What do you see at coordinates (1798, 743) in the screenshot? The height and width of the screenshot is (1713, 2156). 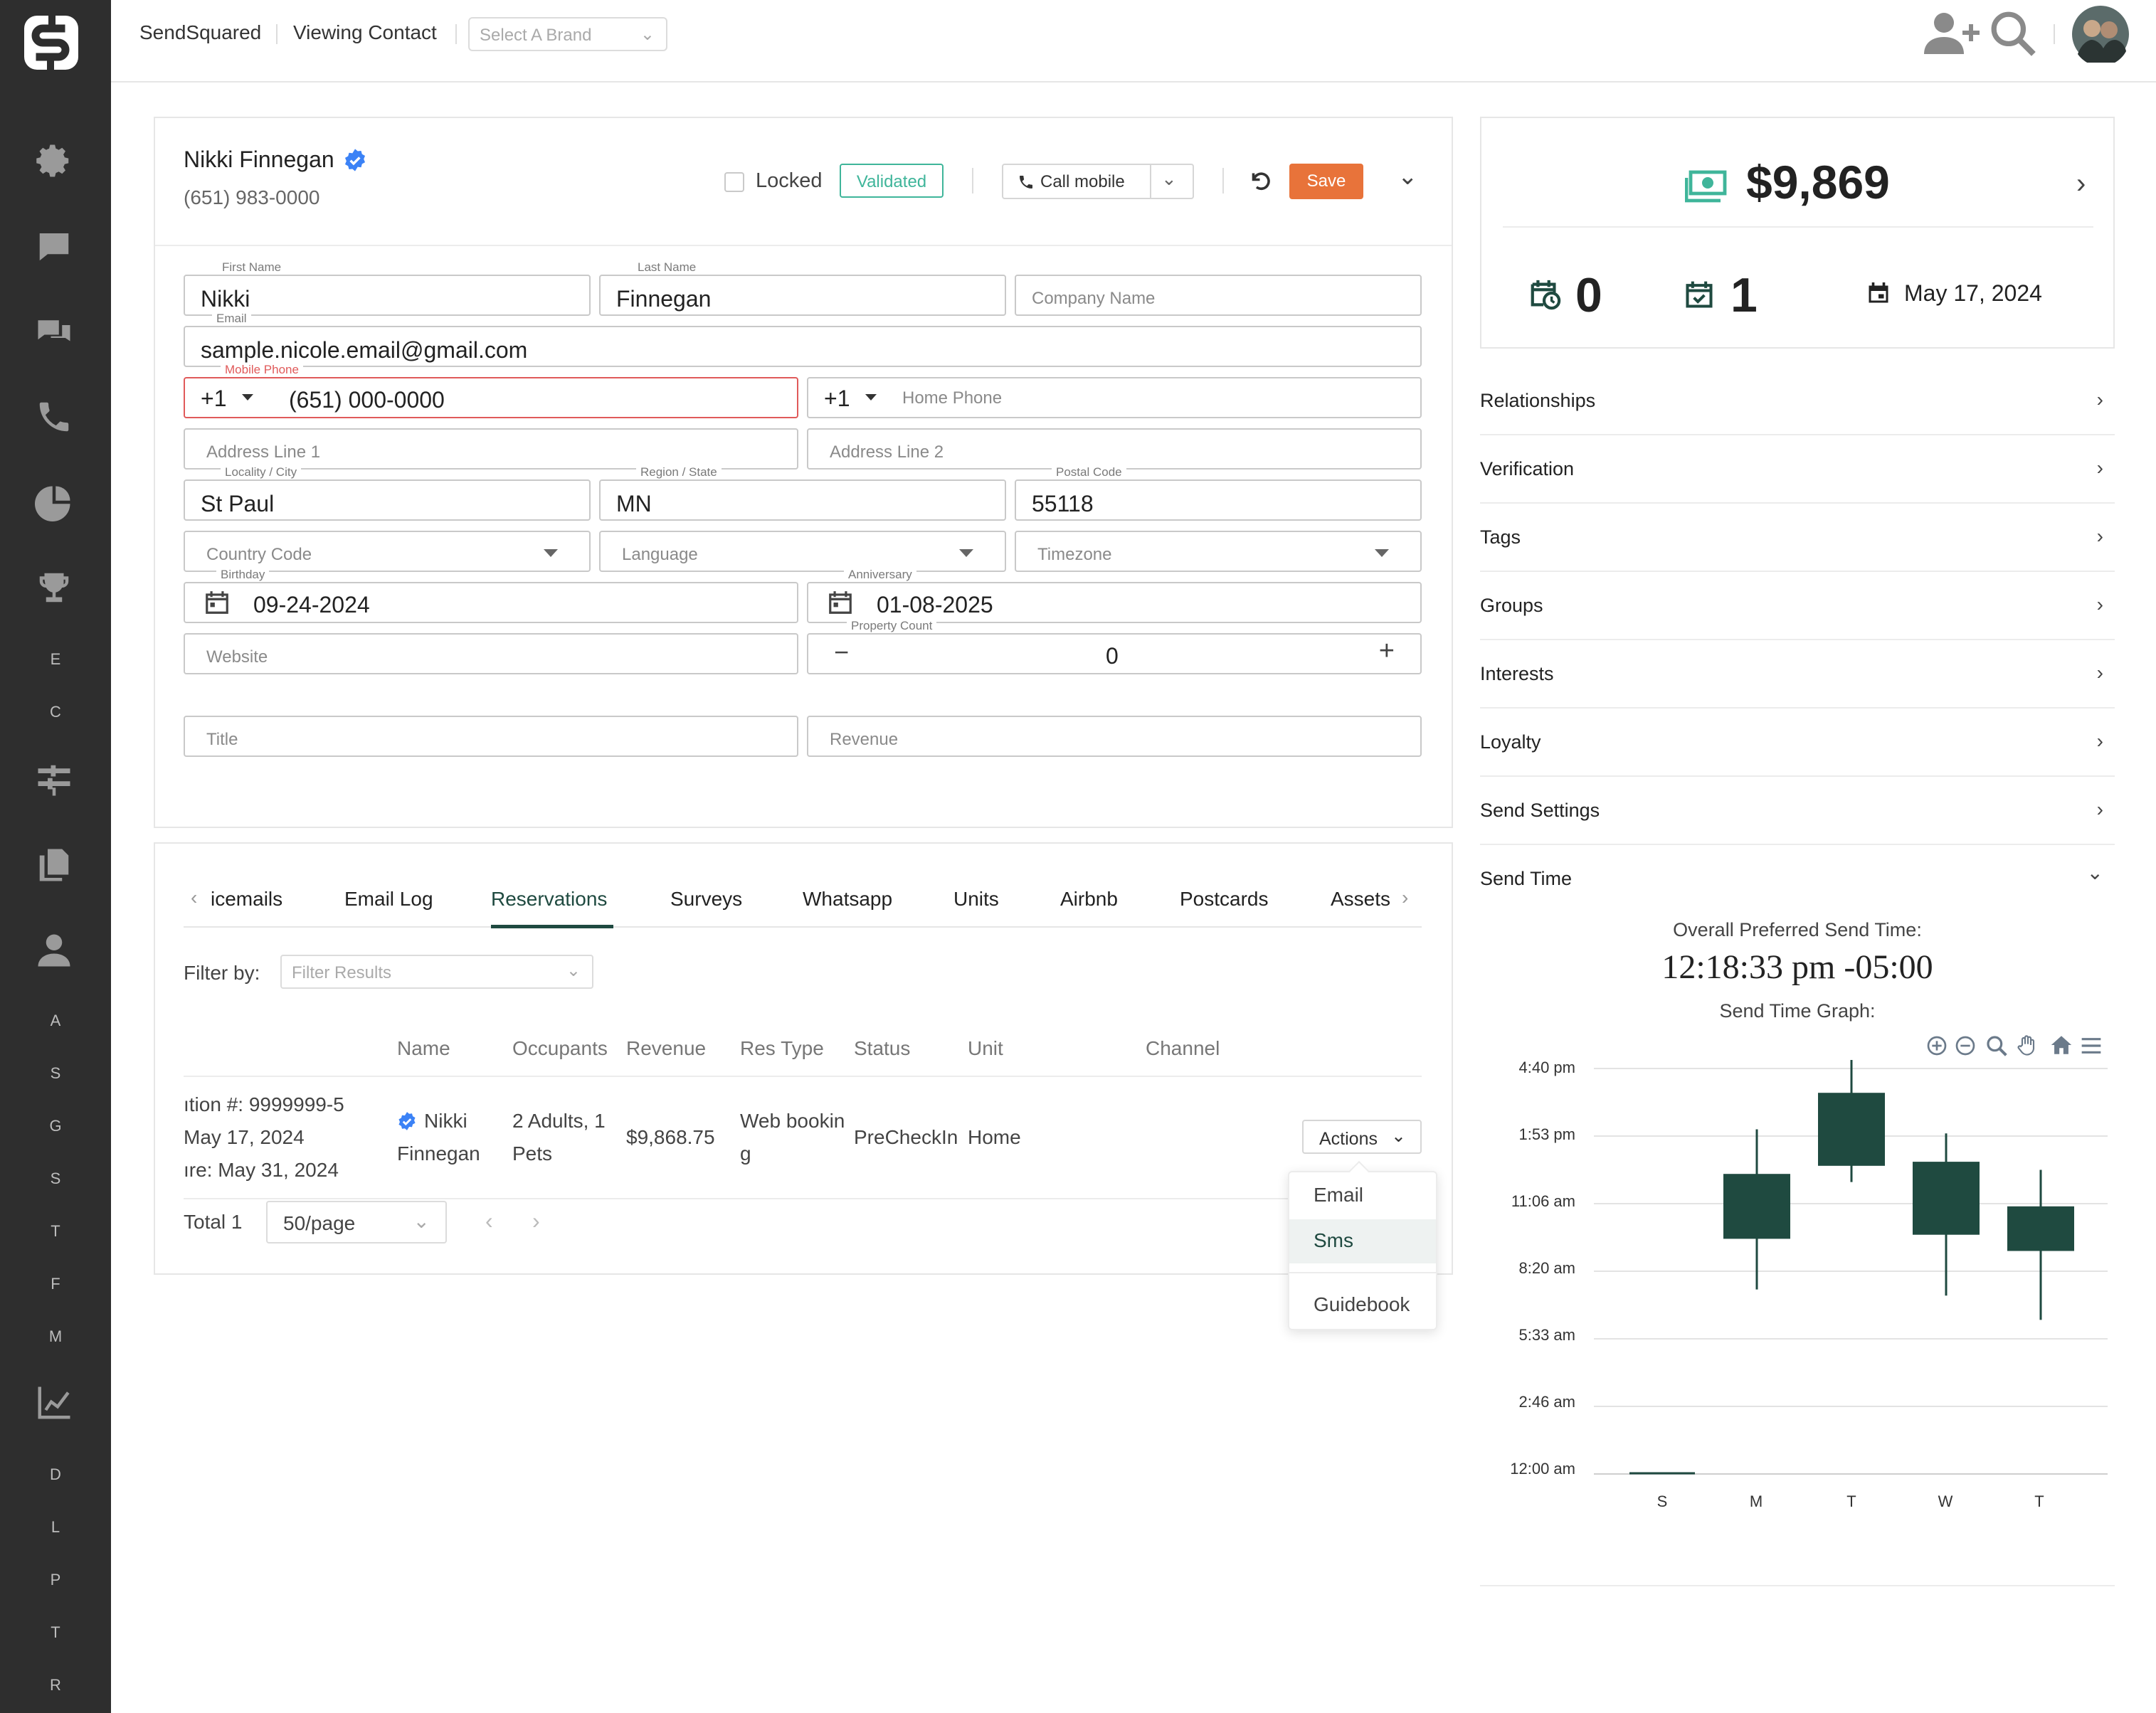 I see `accordion-loyalty: Loyalty ›` at bounding box center [1798, 743].